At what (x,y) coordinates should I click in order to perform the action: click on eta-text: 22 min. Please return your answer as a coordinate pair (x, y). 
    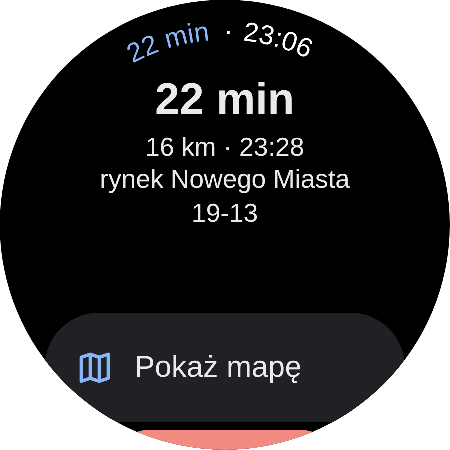
    Looking at the image, I should click on (166, 42).